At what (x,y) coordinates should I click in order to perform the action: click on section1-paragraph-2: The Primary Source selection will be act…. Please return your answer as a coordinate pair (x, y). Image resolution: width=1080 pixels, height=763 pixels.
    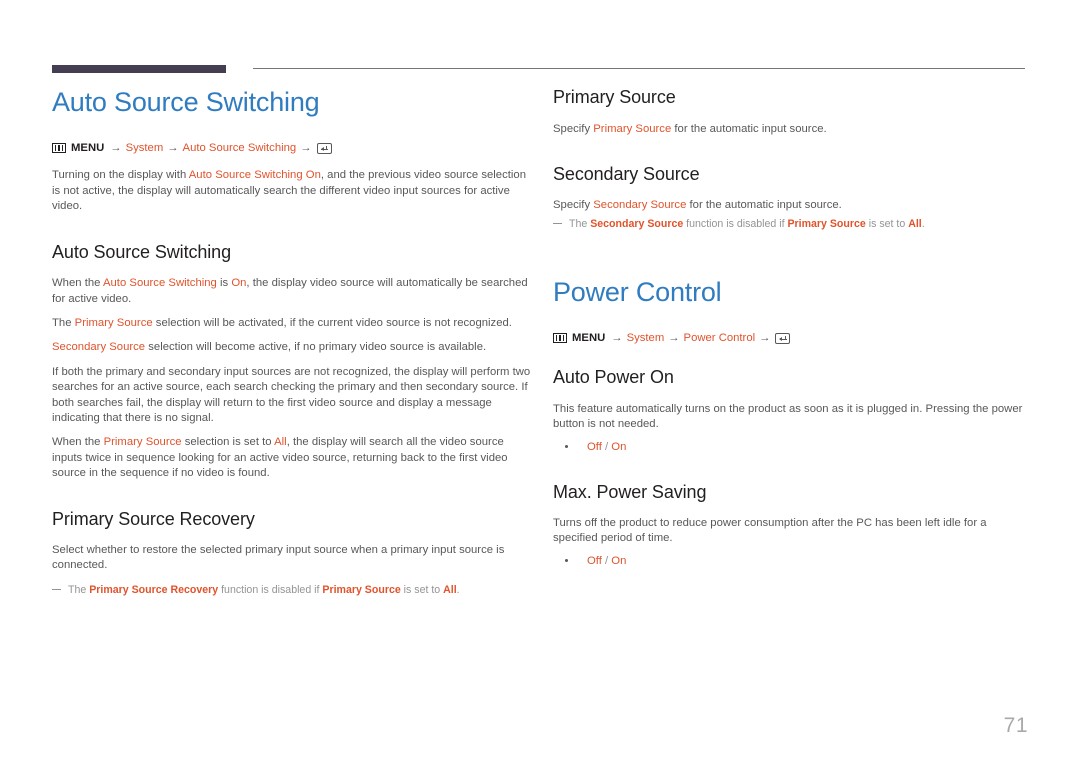
    Looking at the image, I should click on (292, 323).